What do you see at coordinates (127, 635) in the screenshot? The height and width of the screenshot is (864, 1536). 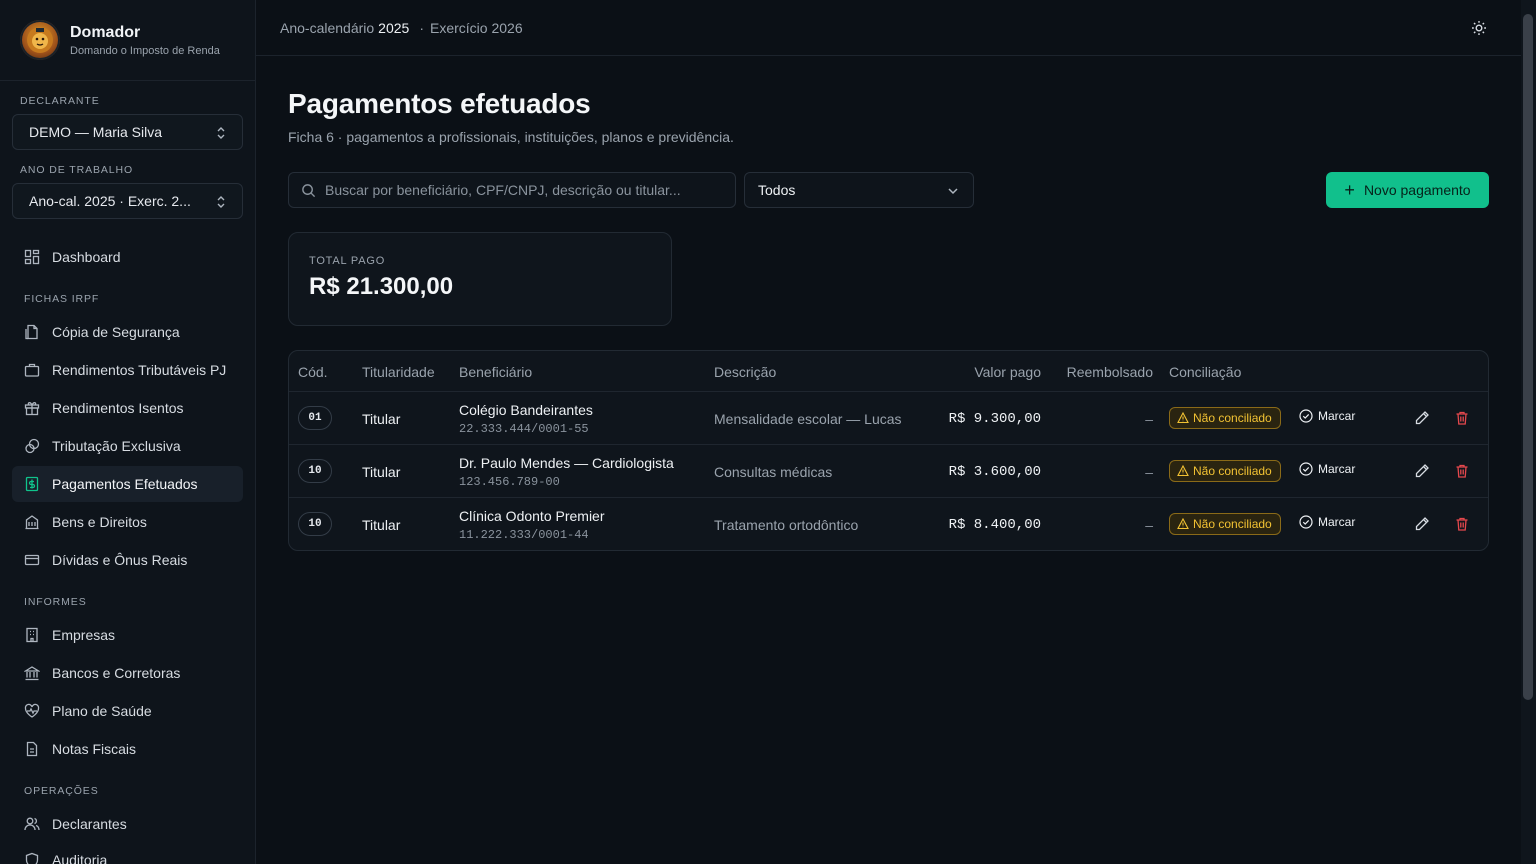 I see `nav-empresas: Empresas` at bounding box center [127, 635].